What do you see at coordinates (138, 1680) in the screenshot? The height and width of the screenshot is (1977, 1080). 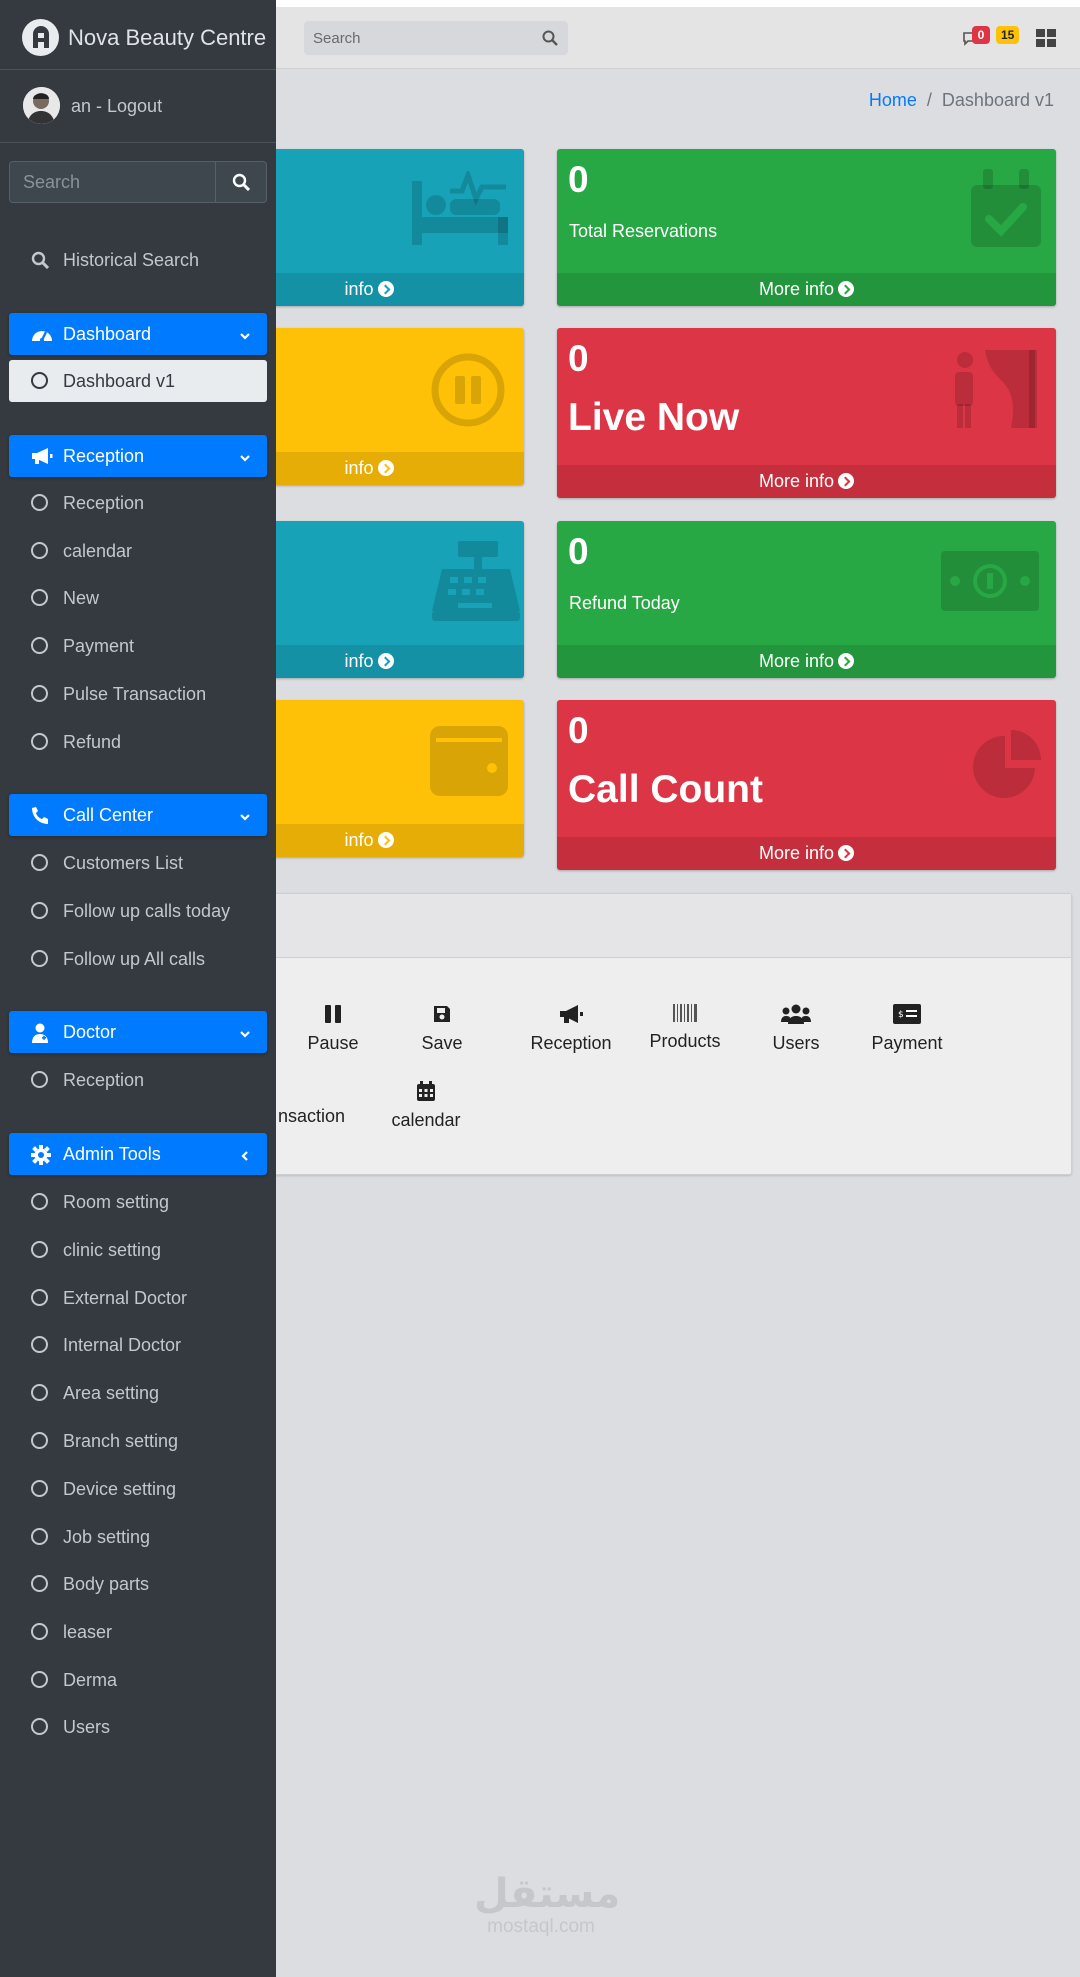 I see `sidebar-item-derma: Derma` at bounding box center [138, 1680].